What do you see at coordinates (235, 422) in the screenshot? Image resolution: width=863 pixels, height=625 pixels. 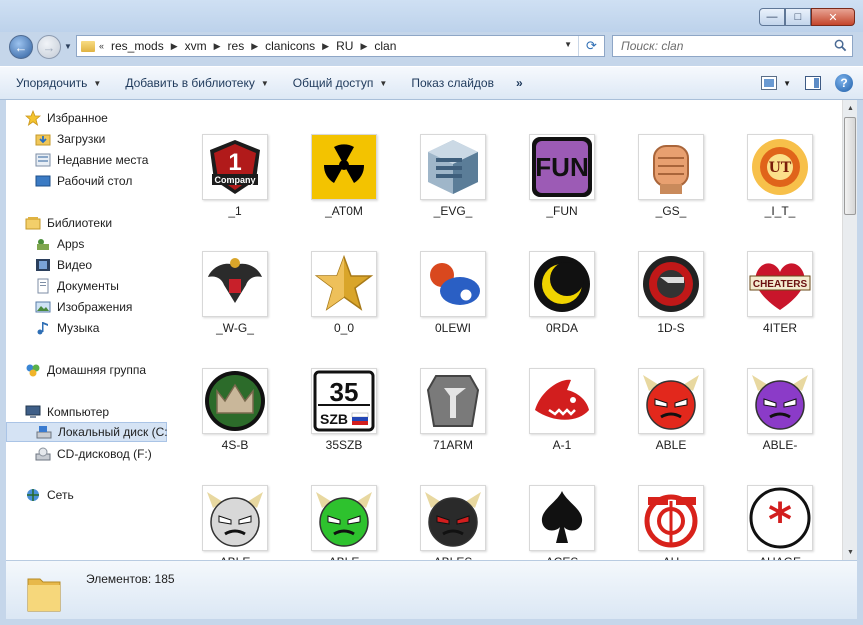 I see `file-item: 4S-B` at bounding box center [235, 422].